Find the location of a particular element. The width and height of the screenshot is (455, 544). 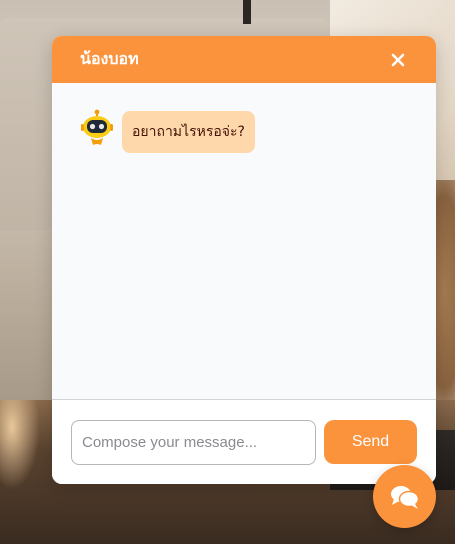

composer: Send is located at coordinates (244, 441).